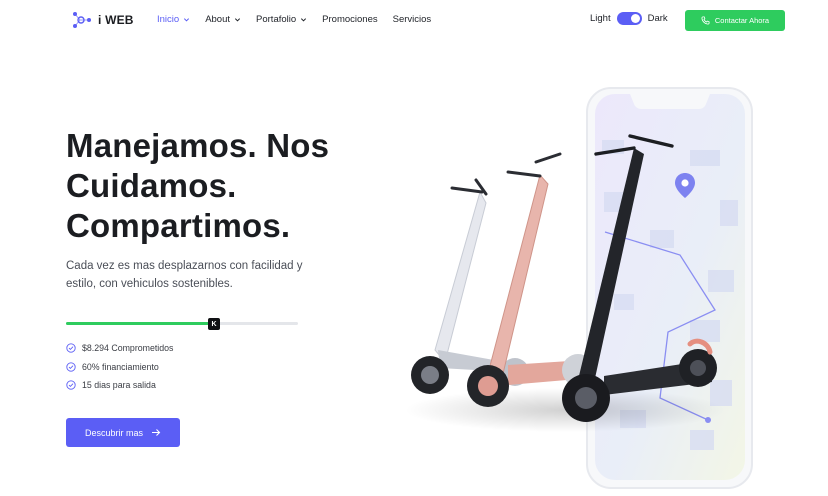 The image size is (828, 496). Describe the element at coordinates (635, 18) in the screenshot. I see `toggle-knob` at that location.